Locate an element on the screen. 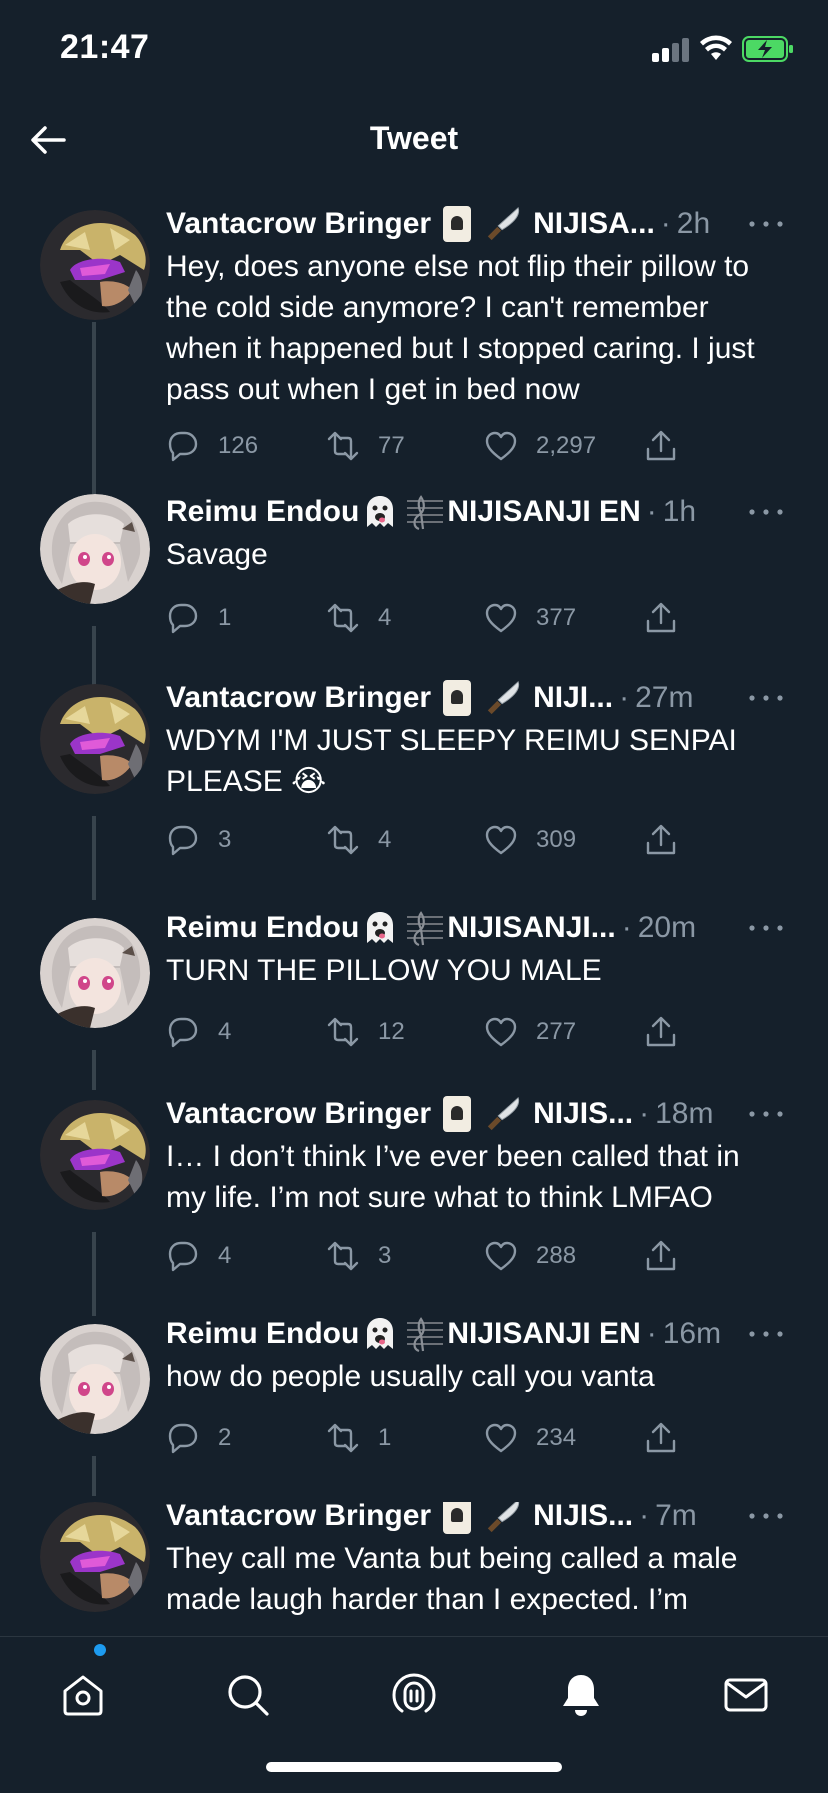 Image resolution: width=828 pixels, height=1793 pixels. retweet-button: 1 is located at coordinates (357, 1438).